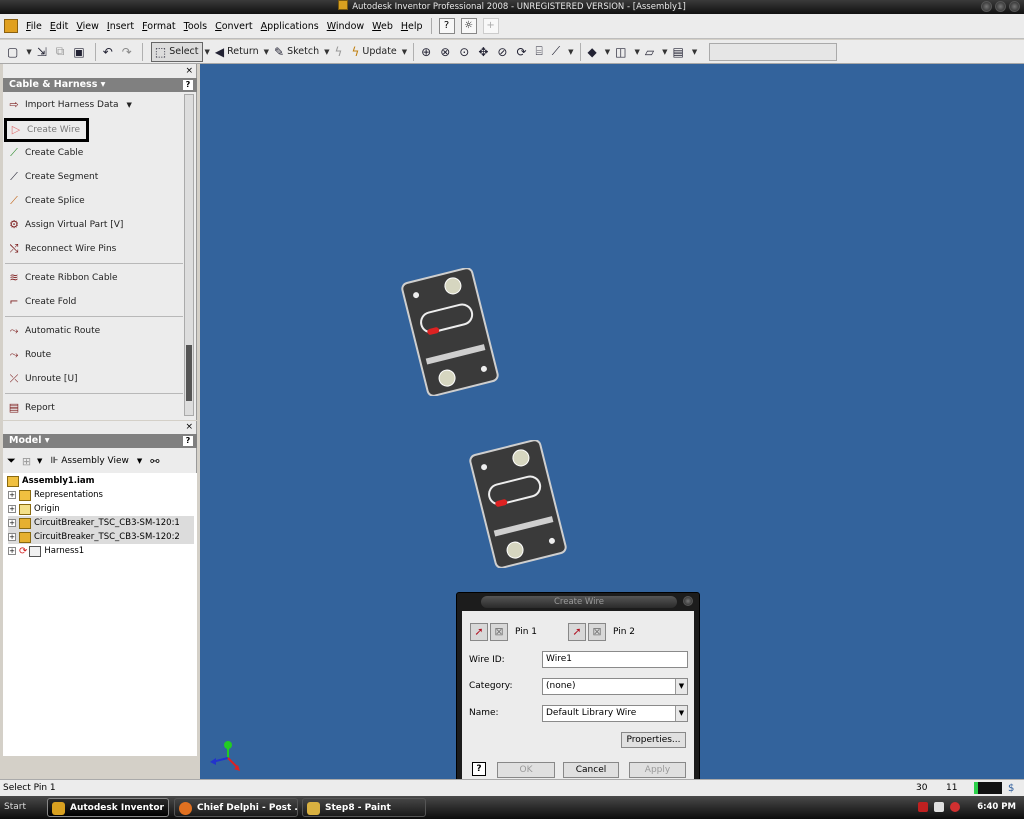 This screenshot has width=1024, height=819. Describe the element at coordinates (26, 461) in the screenshot. I see `hierarchy-icon: ⊞` at that location.